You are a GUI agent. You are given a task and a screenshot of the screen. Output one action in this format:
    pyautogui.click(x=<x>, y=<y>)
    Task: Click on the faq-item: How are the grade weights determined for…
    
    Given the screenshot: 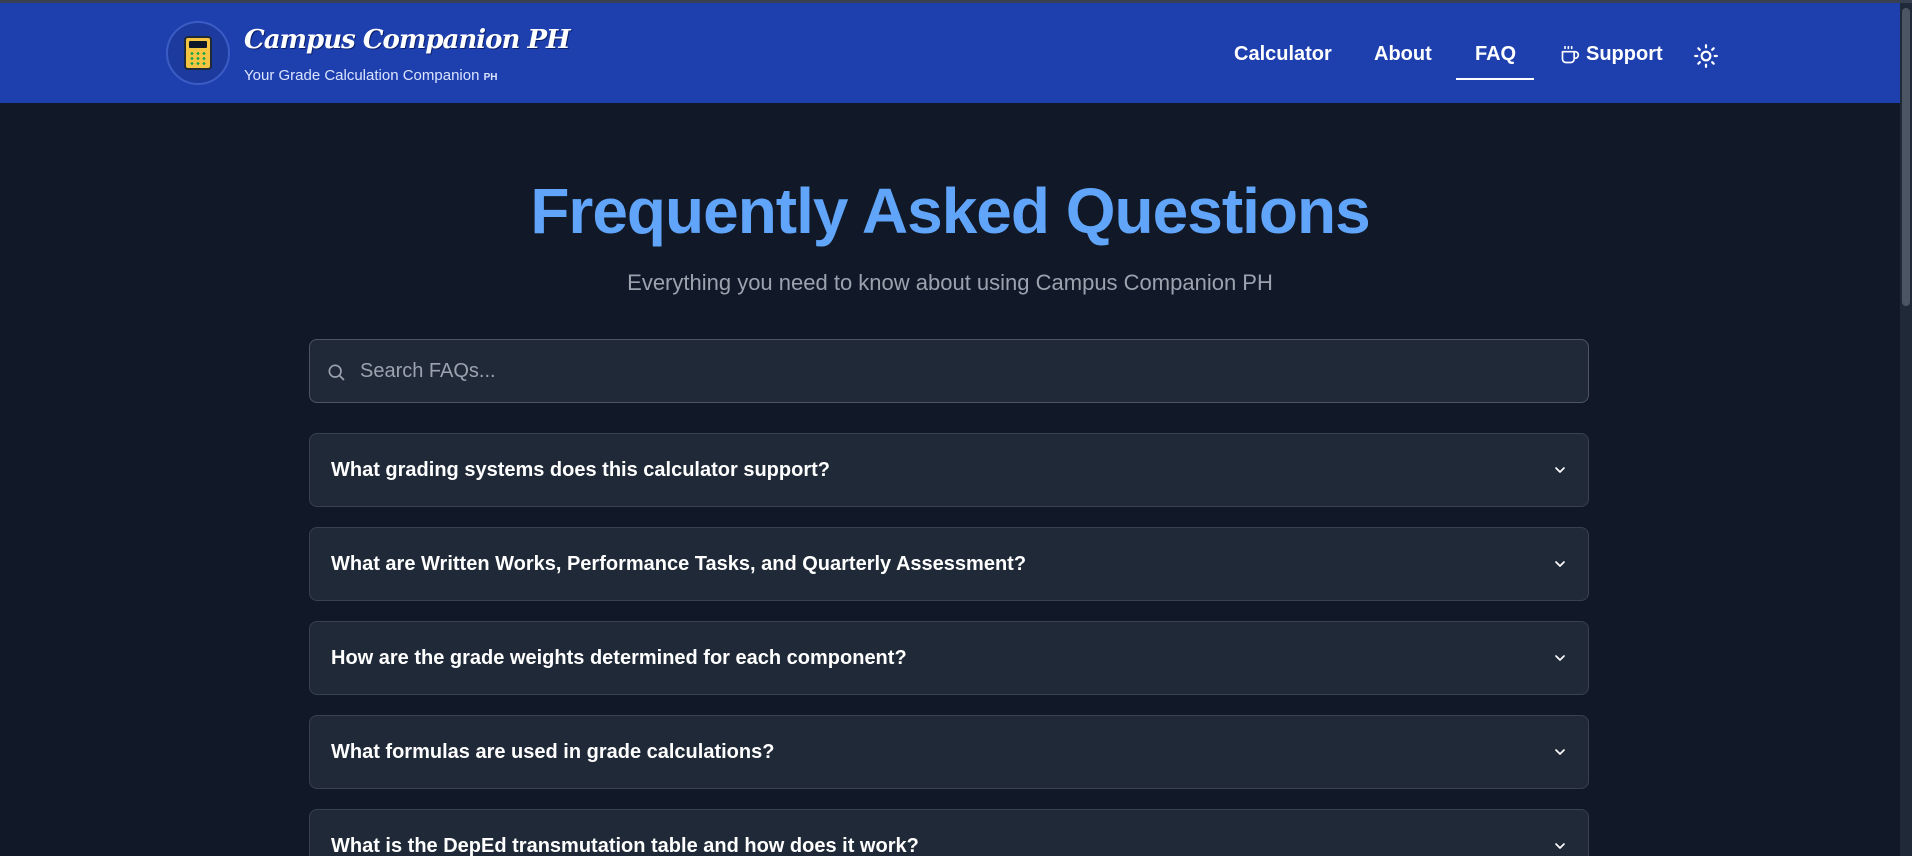 What is the action you would take?
    pyautogui.click(x=949, y=658)
    